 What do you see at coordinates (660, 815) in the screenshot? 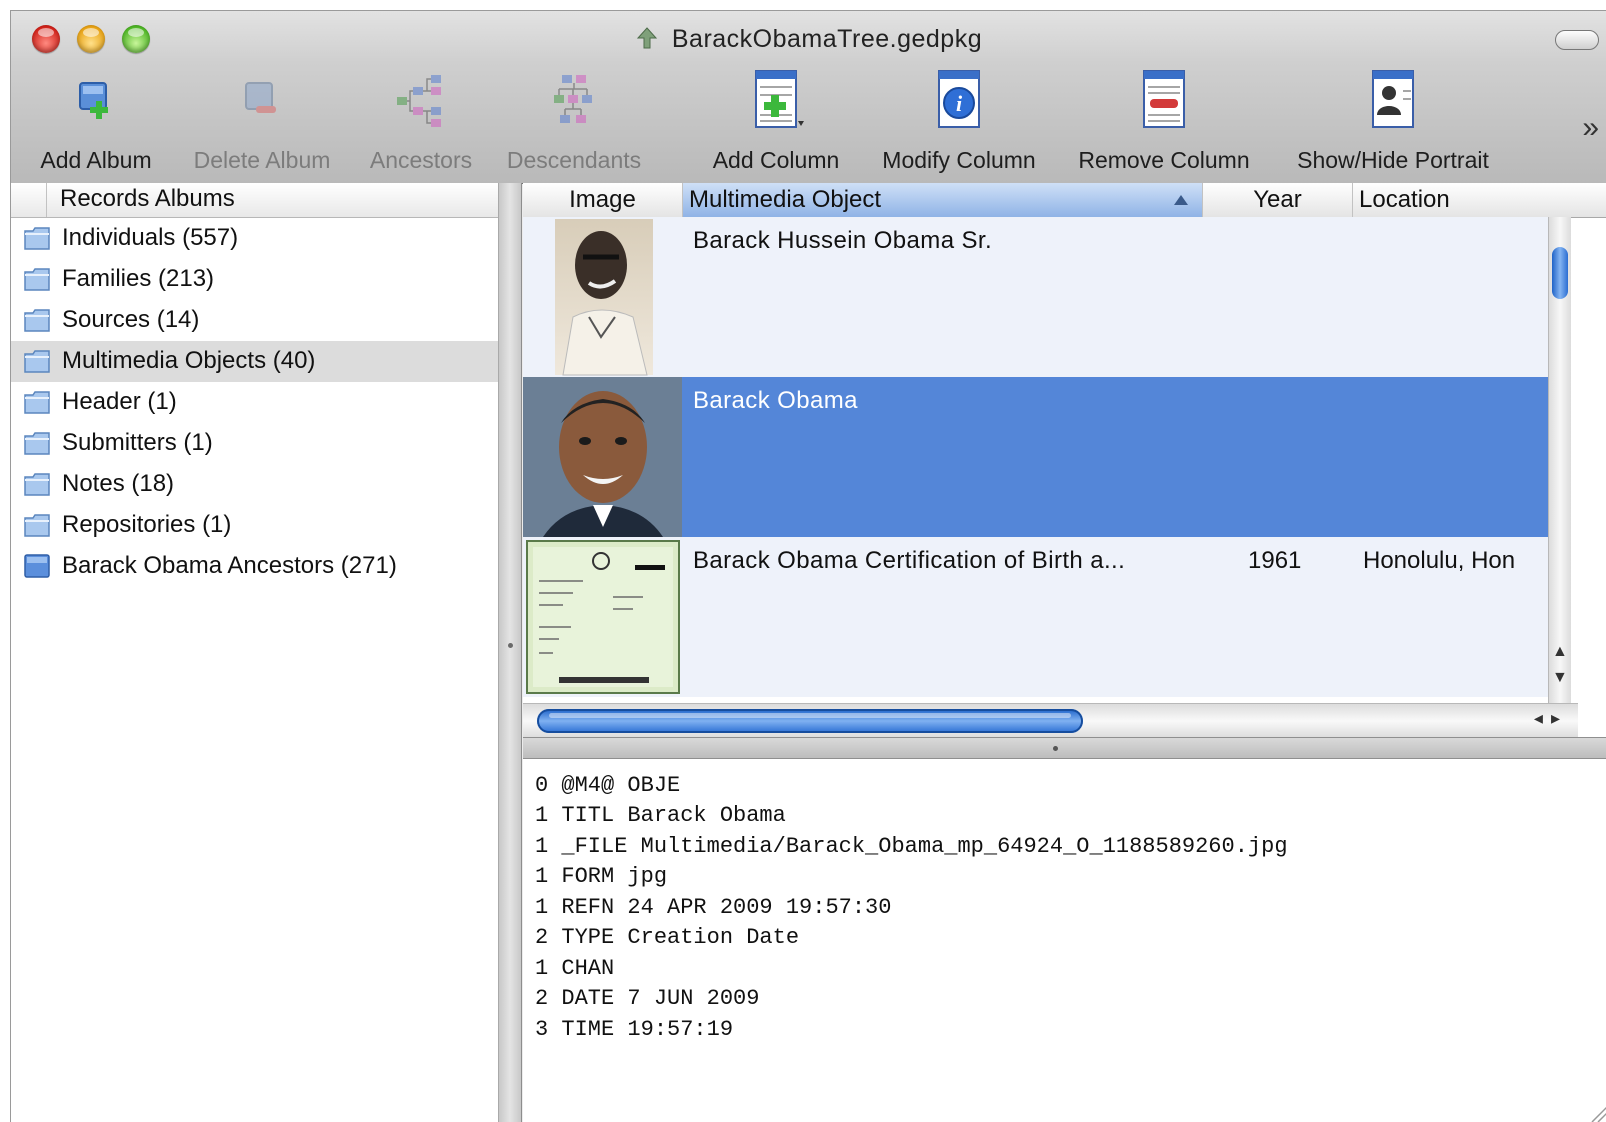
I see `gedcom-line: 1 TITL Barack Obama` at bounding box center [660, 815].